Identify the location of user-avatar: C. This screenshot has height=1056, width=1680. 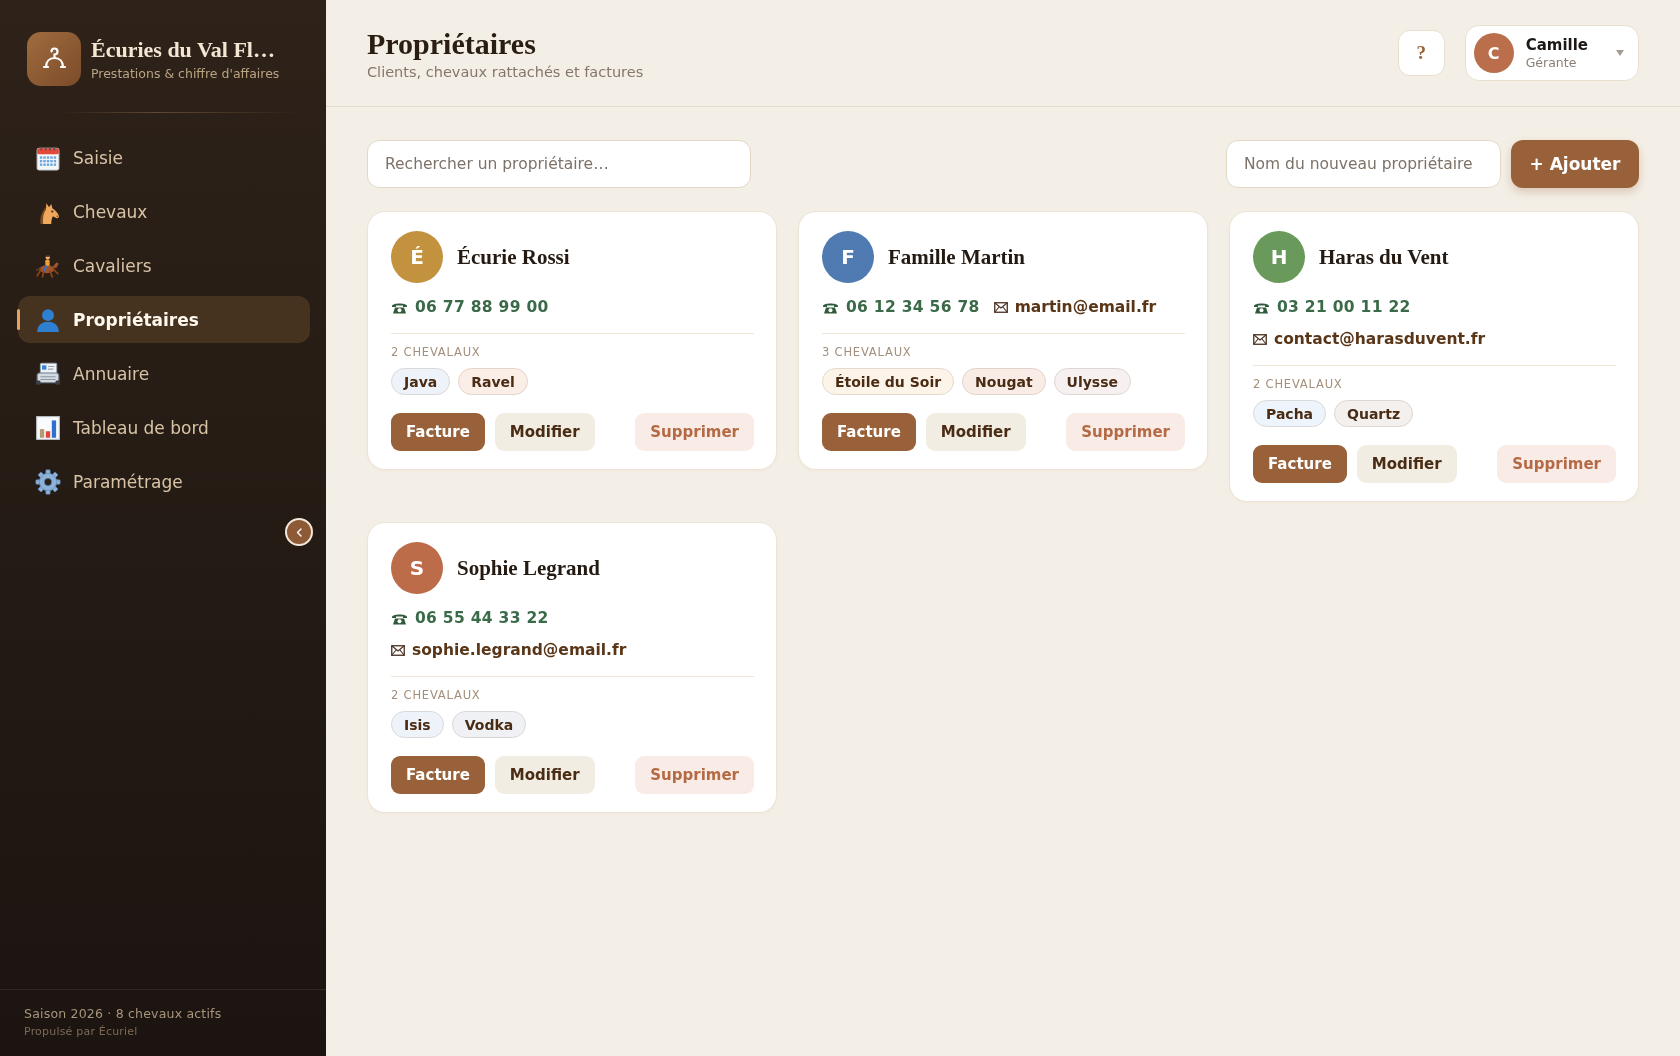
(1493, 53).